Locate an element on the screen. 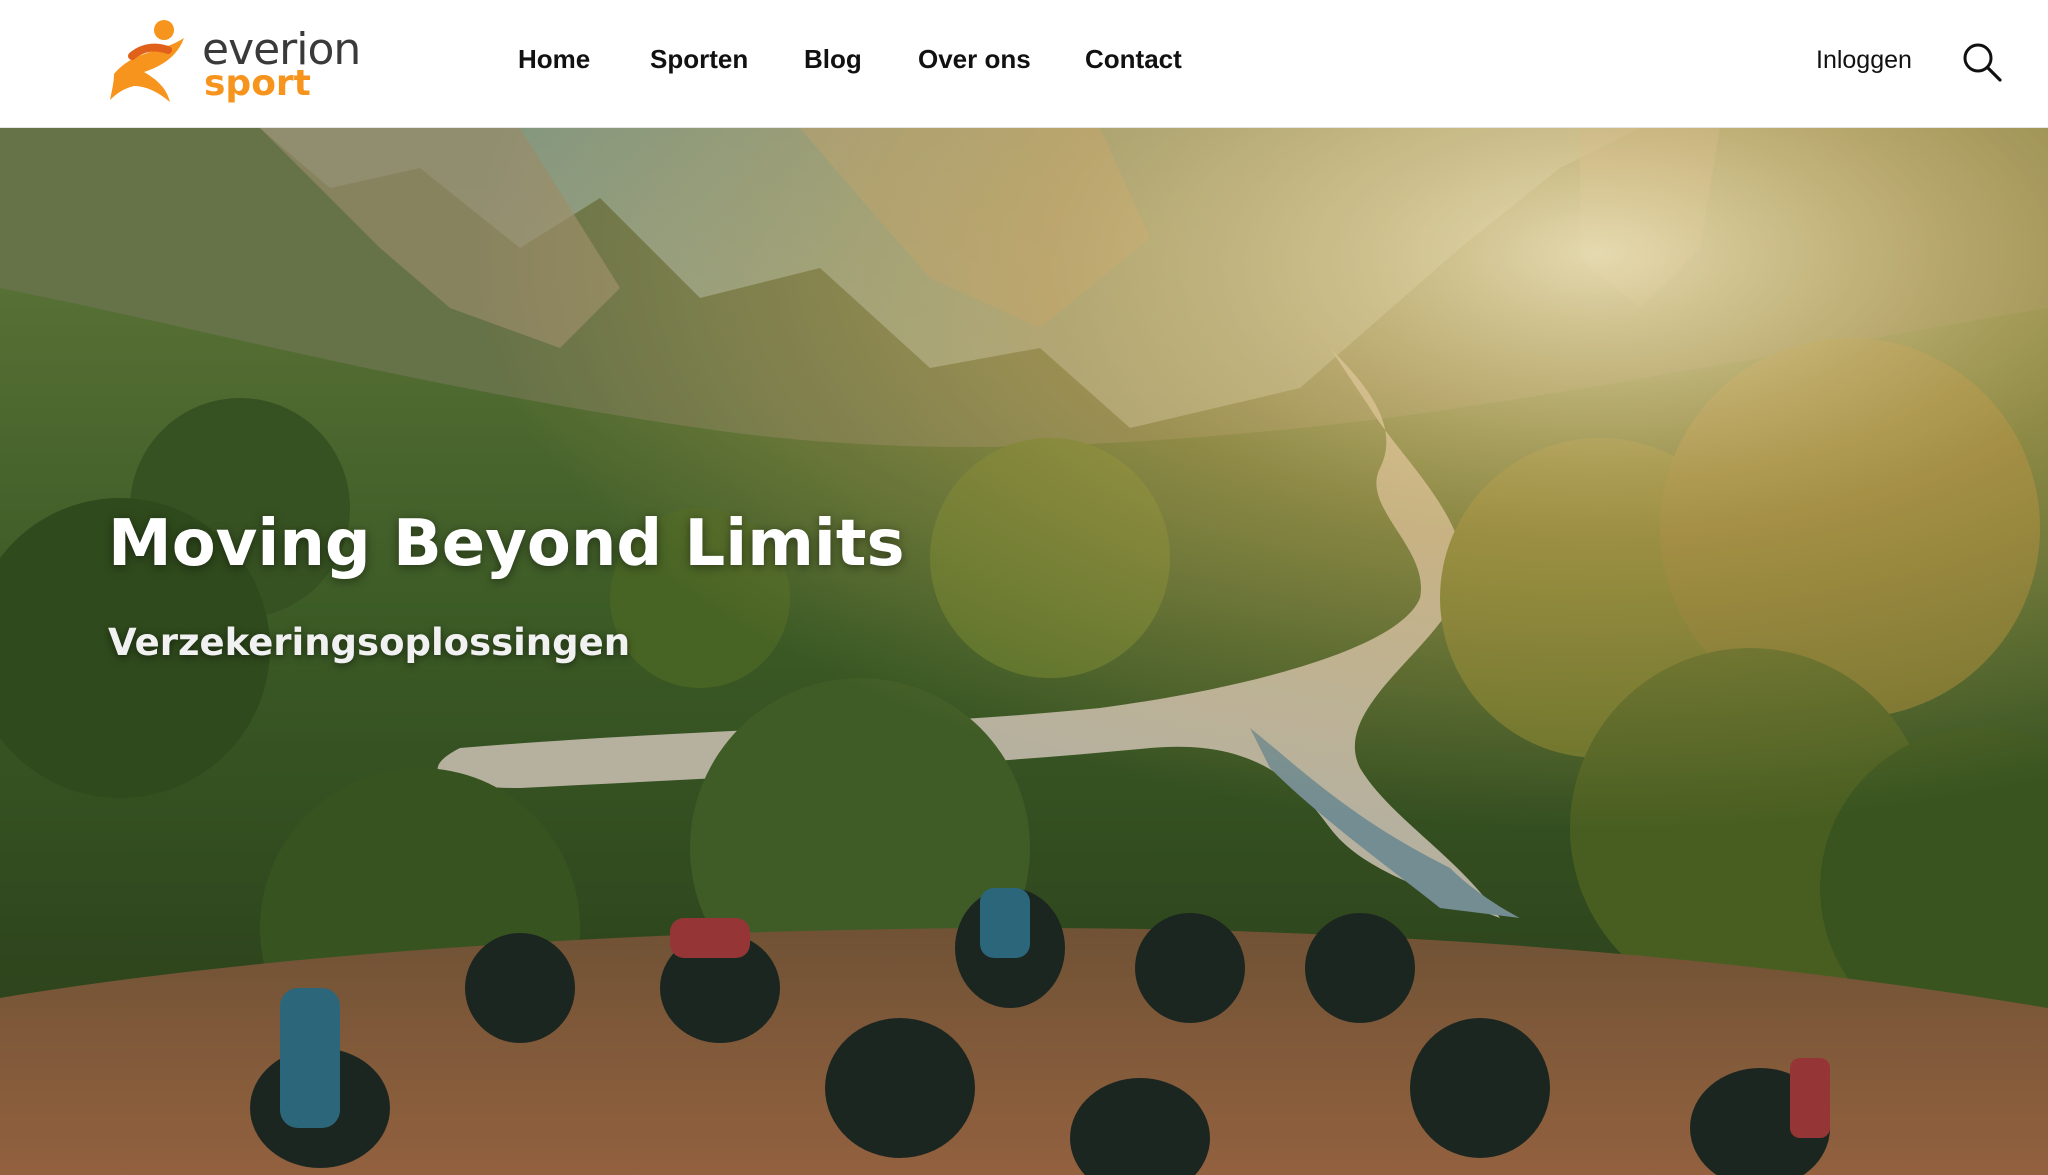 The height and width of the screenshot is (1175, 2048). nav-item-over-ons: Over ons is located at coordinates (974, 59).